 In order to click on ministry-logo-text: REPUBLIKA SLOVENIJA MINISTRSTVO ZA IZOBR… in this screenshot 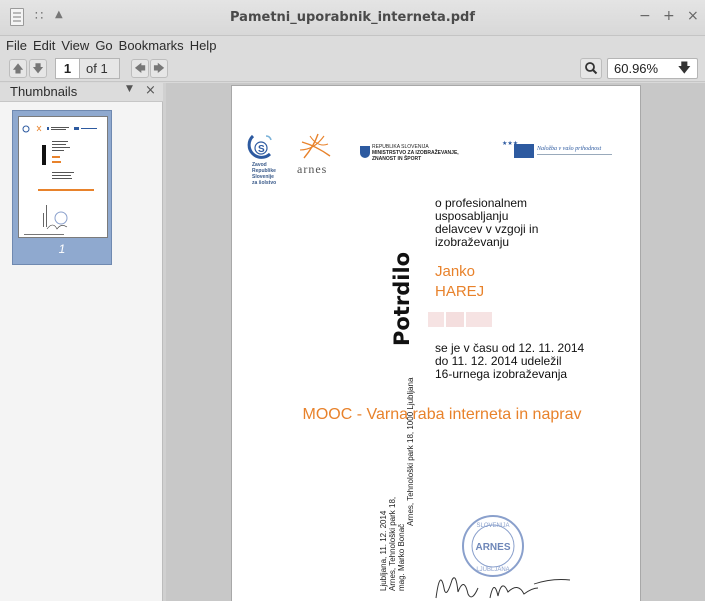, I will do `click(415, 153)`.